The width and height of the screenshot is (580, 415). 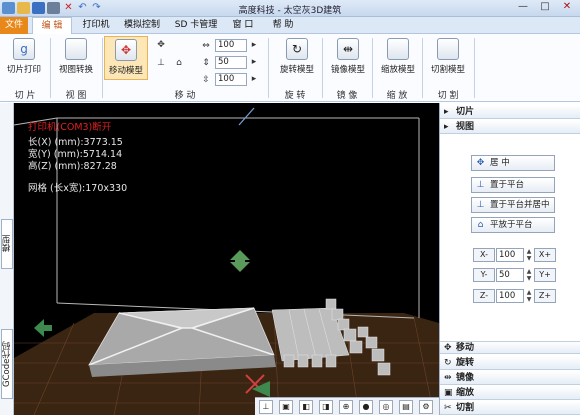 I want to click on view-convert-button: 视图转换, so click(x=76, y=58).